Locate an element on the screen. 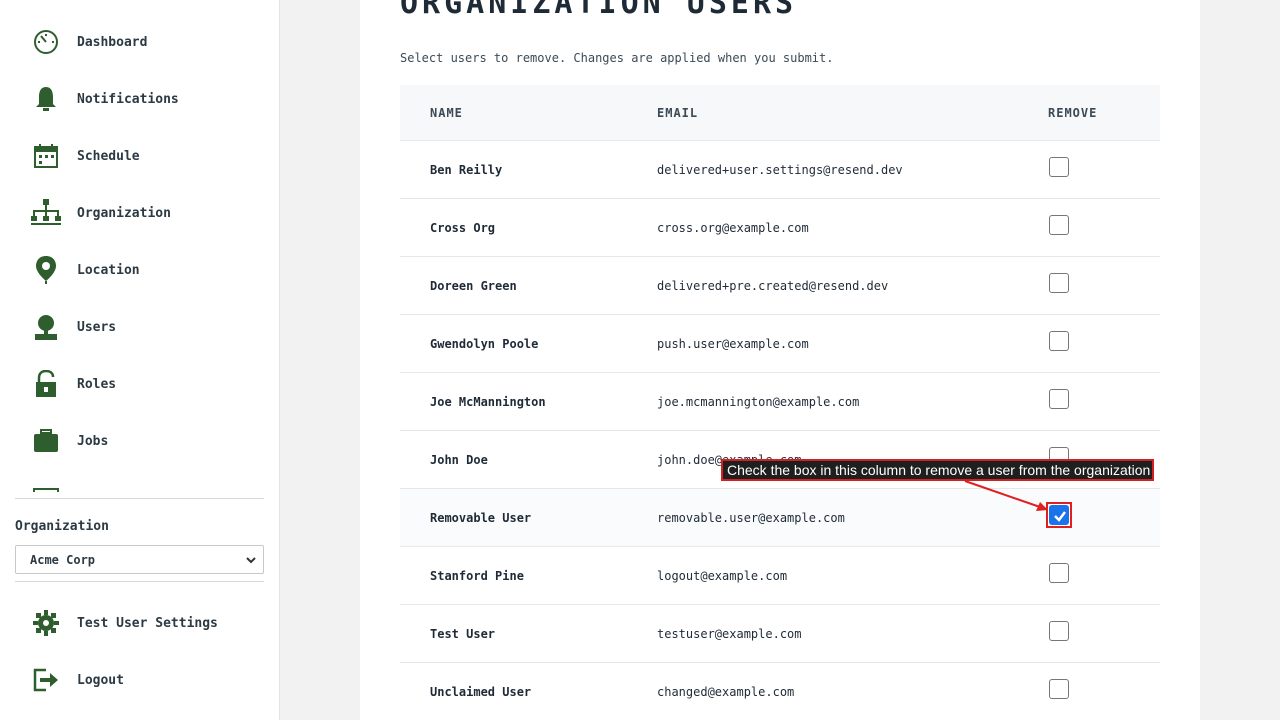 This screenshot has width=1280, height=720. calendar-icon is located at coordinates (46, 156).